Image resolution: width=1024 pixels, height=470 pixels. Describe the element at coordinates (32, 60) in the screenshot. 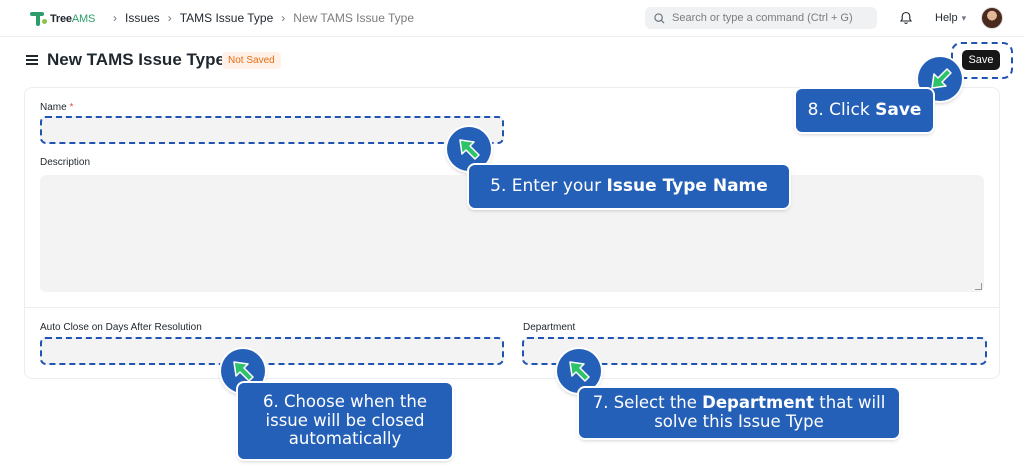

I see `sidebar-toggle-icon` at that location.